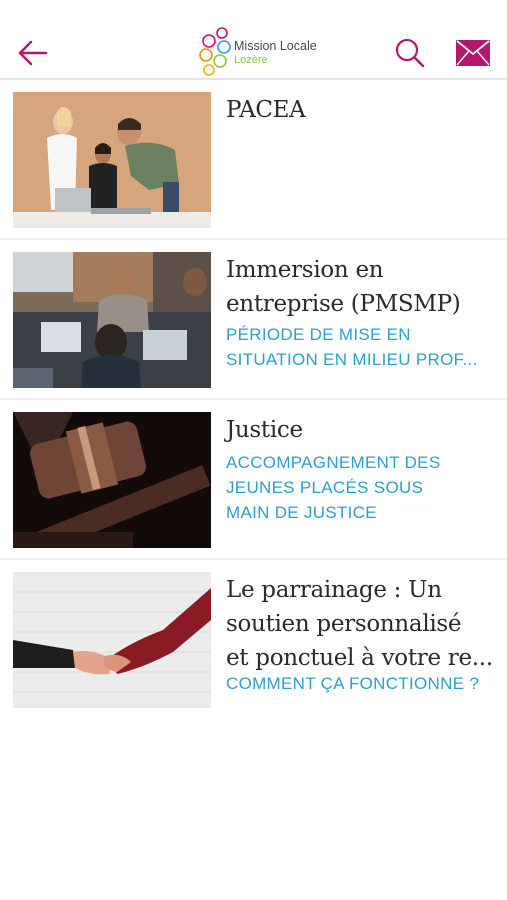 This screenshot has height=900, width=507. I want to click on mission-locale-logo: Mission Locale Lozère, so click(258, 52).